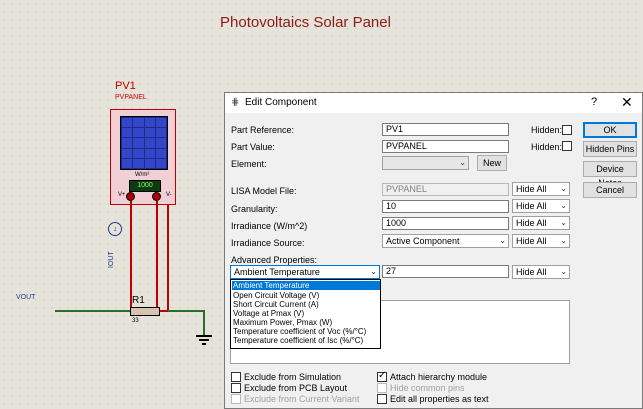 The height and width of the screenshot is (409, 643). Describe the element at coordinates (567, 146) in the screenshot. I see `part-value-hidden-checkbox` at that location.